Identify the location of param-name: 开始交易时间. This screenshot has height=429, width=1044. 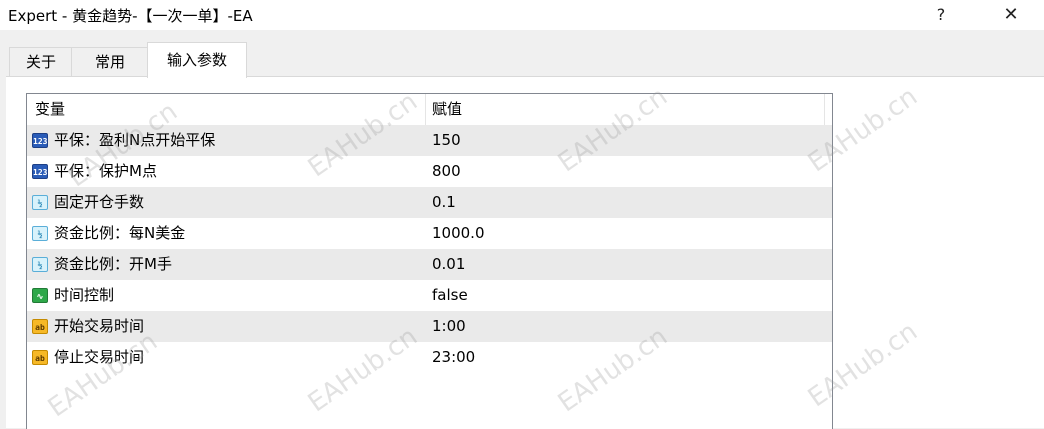
(99, 326).